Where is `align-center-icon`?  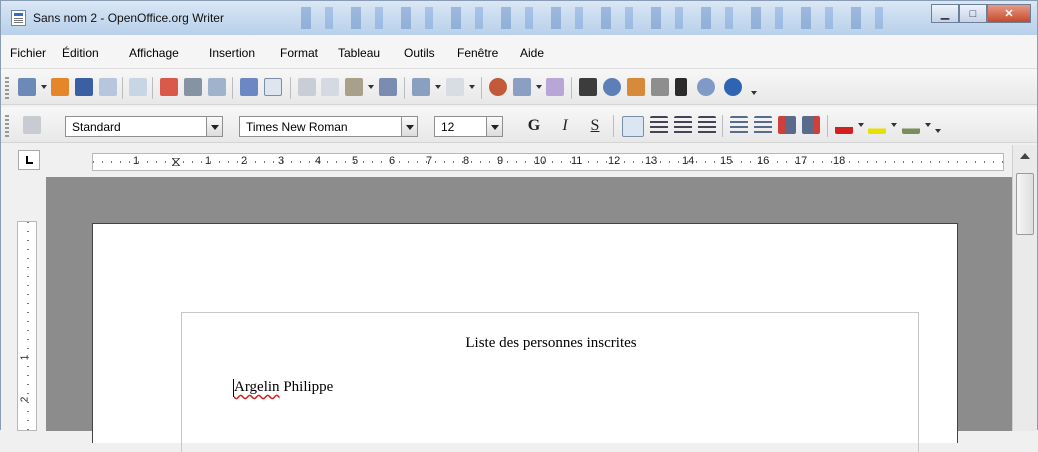
align-center-icon is located at coordinates (659, 125).